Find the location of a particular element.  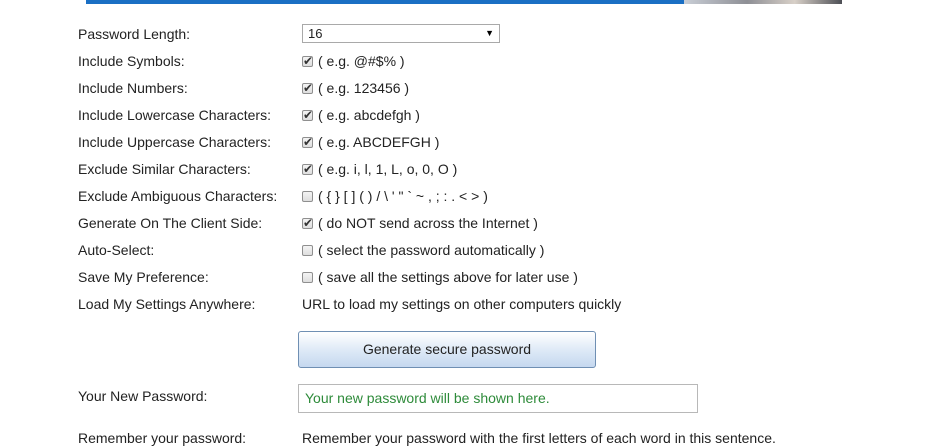

option-hint: ( e.g. i, l, 1, L, o, 0, O ) is located at coordinates (388, 169).